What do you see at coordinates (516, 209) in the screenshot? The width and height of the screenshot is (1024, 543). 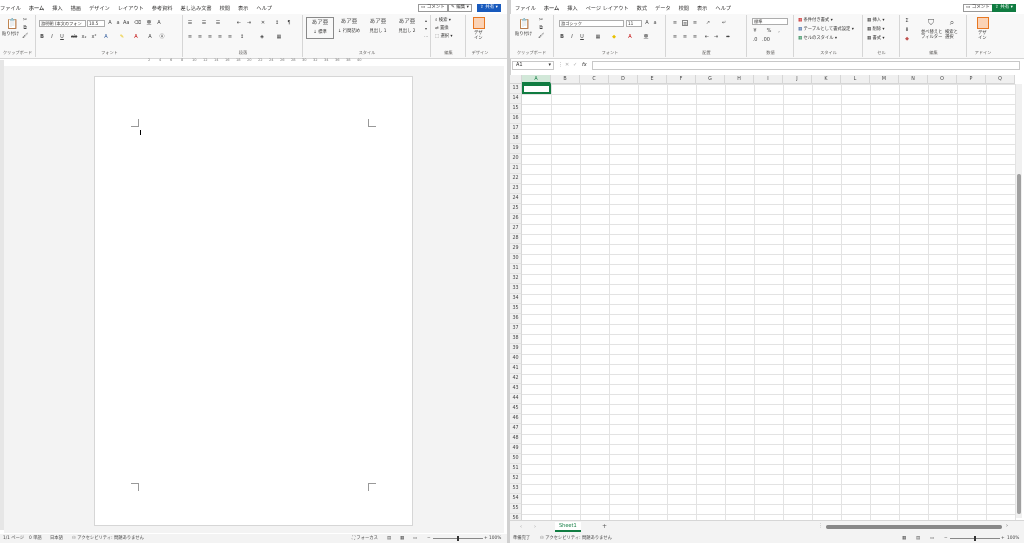 I see `row-header: 25` at bounding box center [516, 209].